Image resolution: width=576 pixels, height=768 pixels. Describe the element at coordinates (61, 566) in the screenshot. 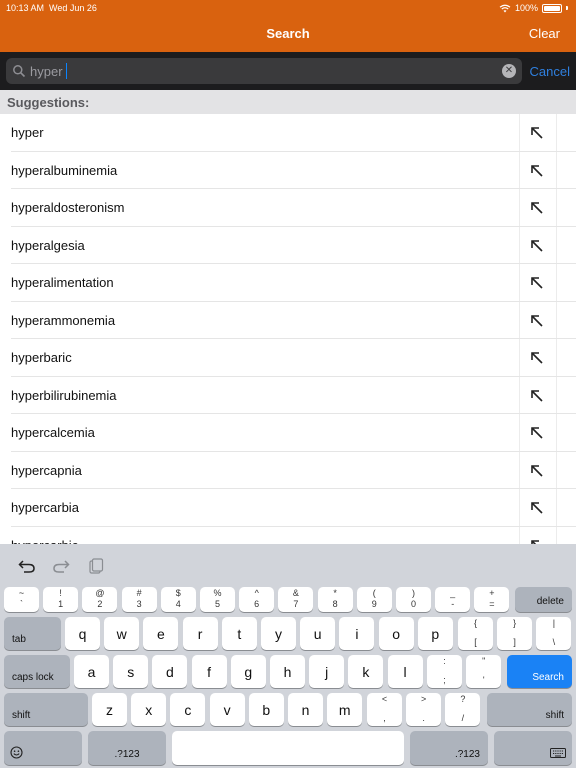

I see `redo-icon` at that location.